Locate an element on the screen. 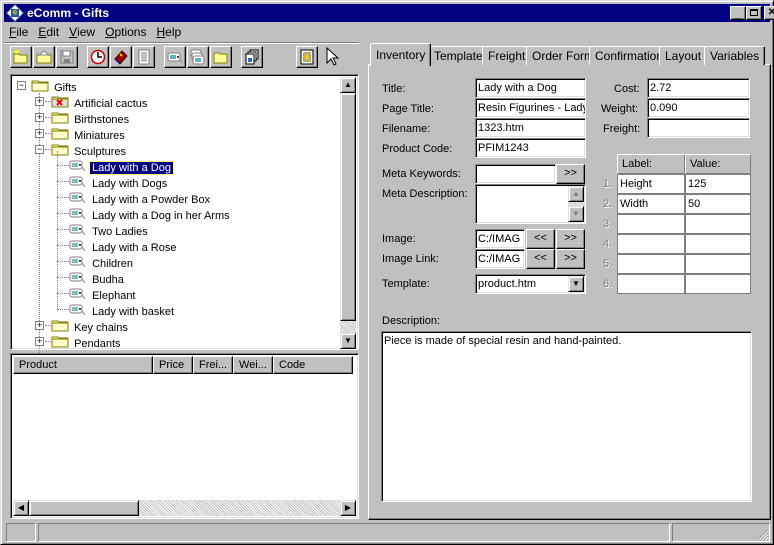 Image resolution: width=774 pixels, height=545 pixels. attribute-label-cell: Height is located at coordinates (651, 184).